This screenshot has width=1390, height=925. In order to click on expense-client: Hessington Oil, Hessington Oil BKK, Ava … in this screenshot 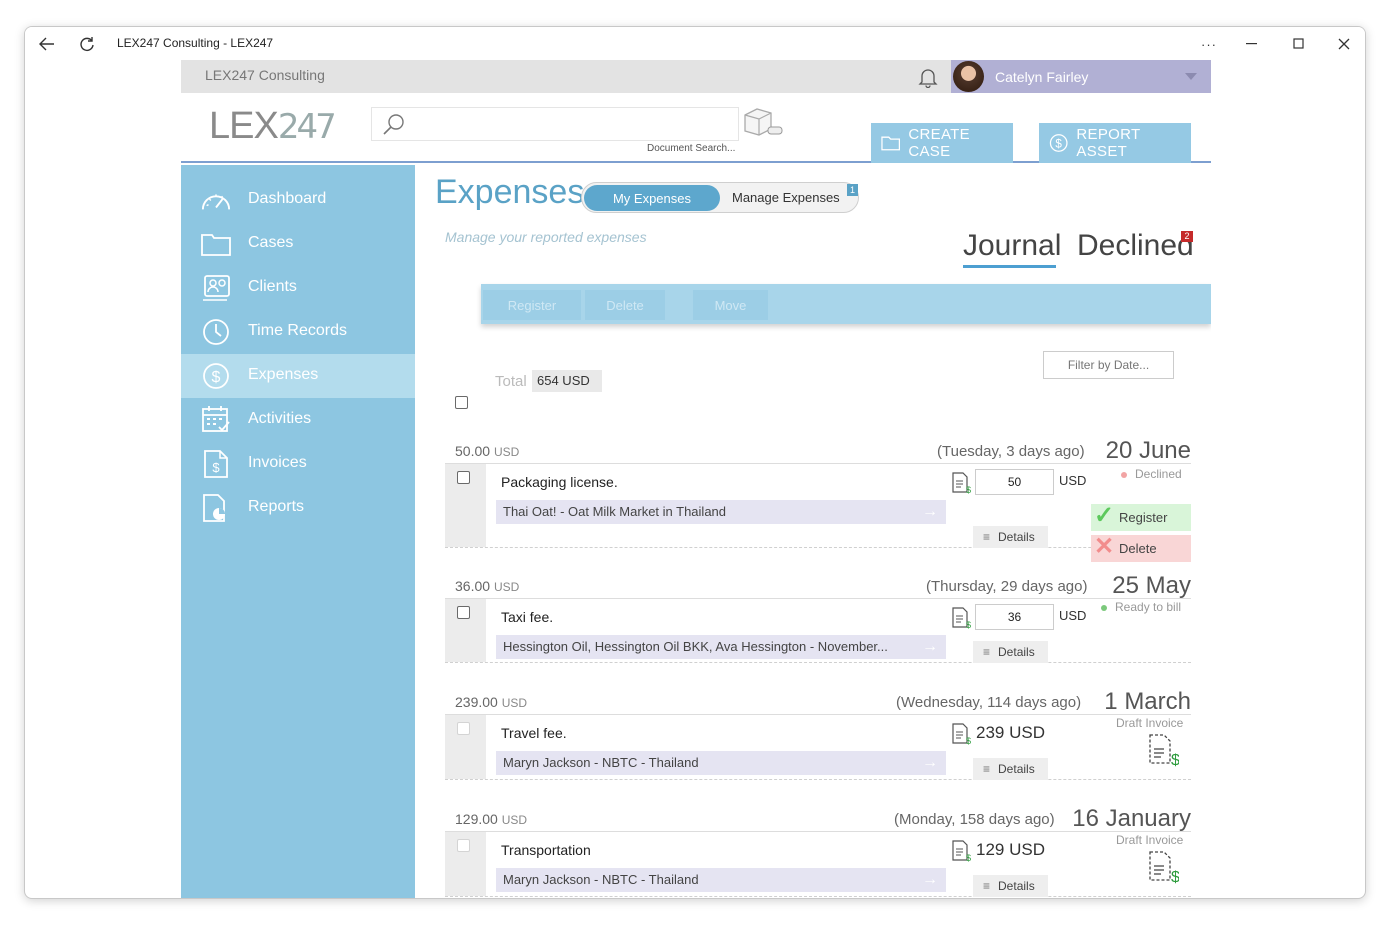, I will do `click(721, 647)`.